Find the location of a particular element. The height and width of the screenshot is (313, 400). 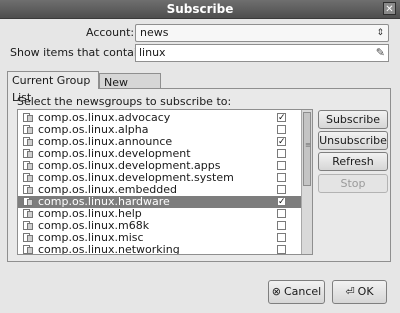

list-scrollbar: ≡ is located at coordinates (306, 182).